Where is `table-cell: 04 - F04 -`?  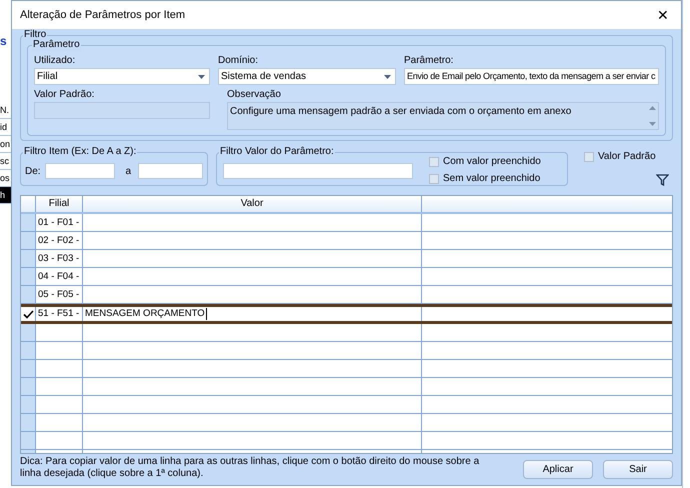
table-cell: 04 - F04 - is located at coordinates (59, 276).